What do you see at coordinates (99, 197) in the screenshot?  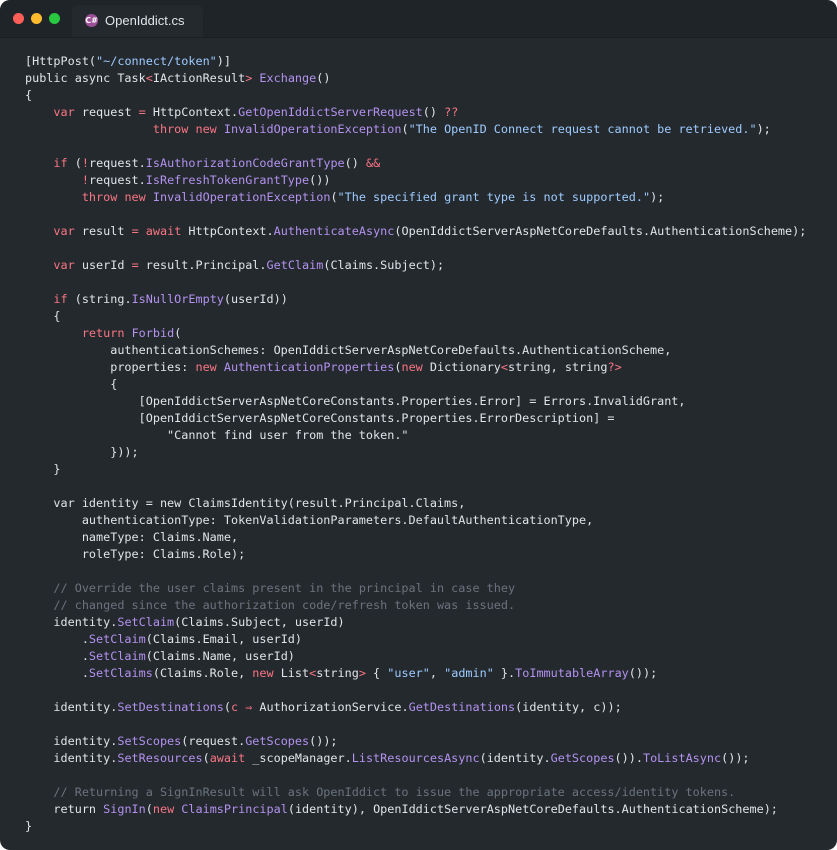 I see `code-token: throw` at bounding box center [99, 197].